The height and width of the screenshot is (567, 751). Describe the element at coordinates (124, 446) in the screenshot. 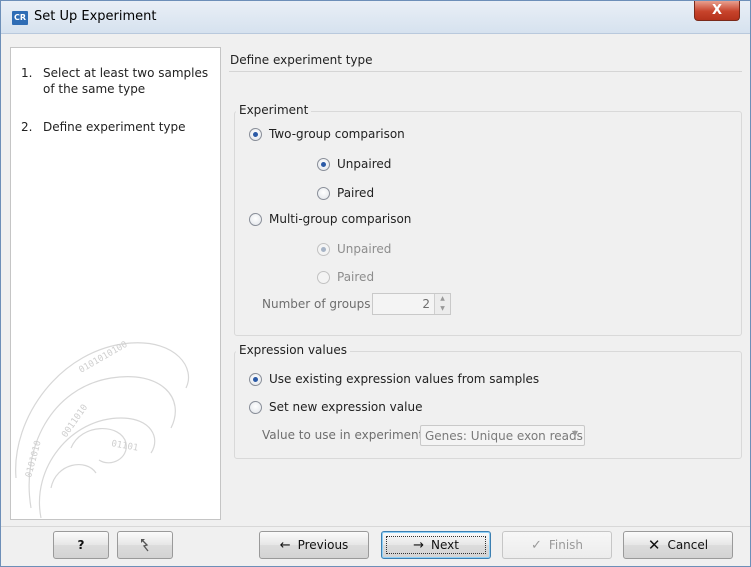

I see `svg-text: 01101` at that location.